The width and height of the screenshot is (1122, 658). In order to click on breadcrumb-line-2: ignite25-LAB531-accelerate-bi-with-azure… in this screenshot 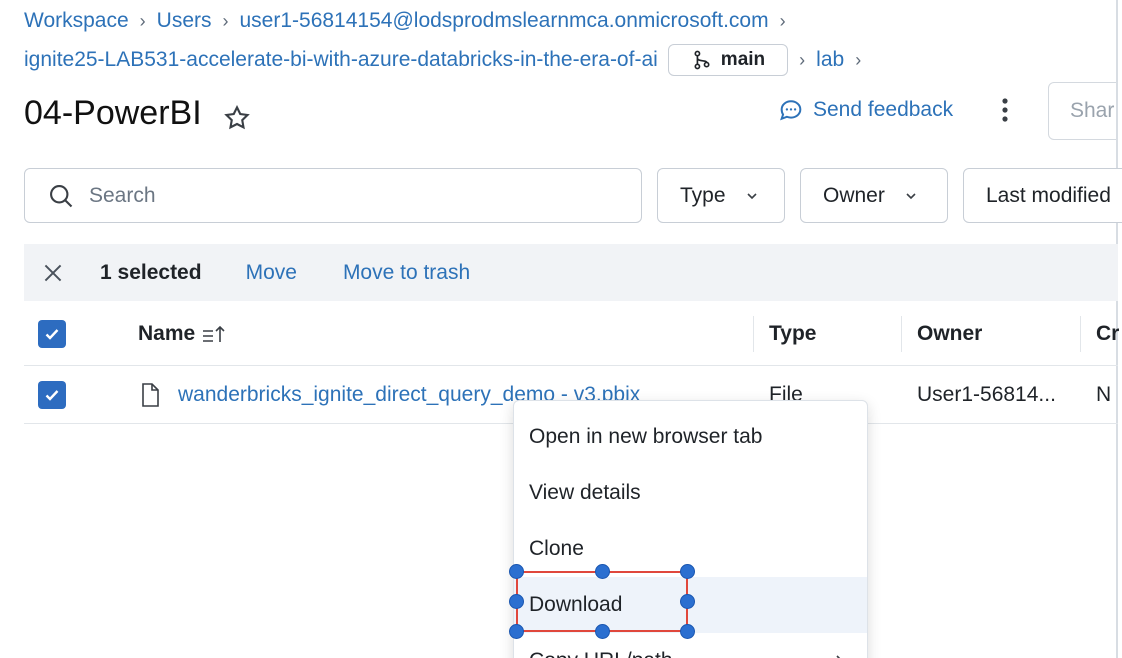, I will do `click(448, 60)`.